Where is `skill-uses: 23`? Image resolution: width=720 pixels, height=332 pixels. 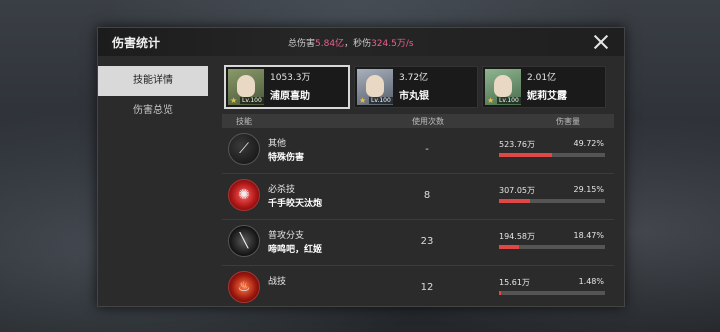 skill-uses: 23 is located at coordinates (427, 241).